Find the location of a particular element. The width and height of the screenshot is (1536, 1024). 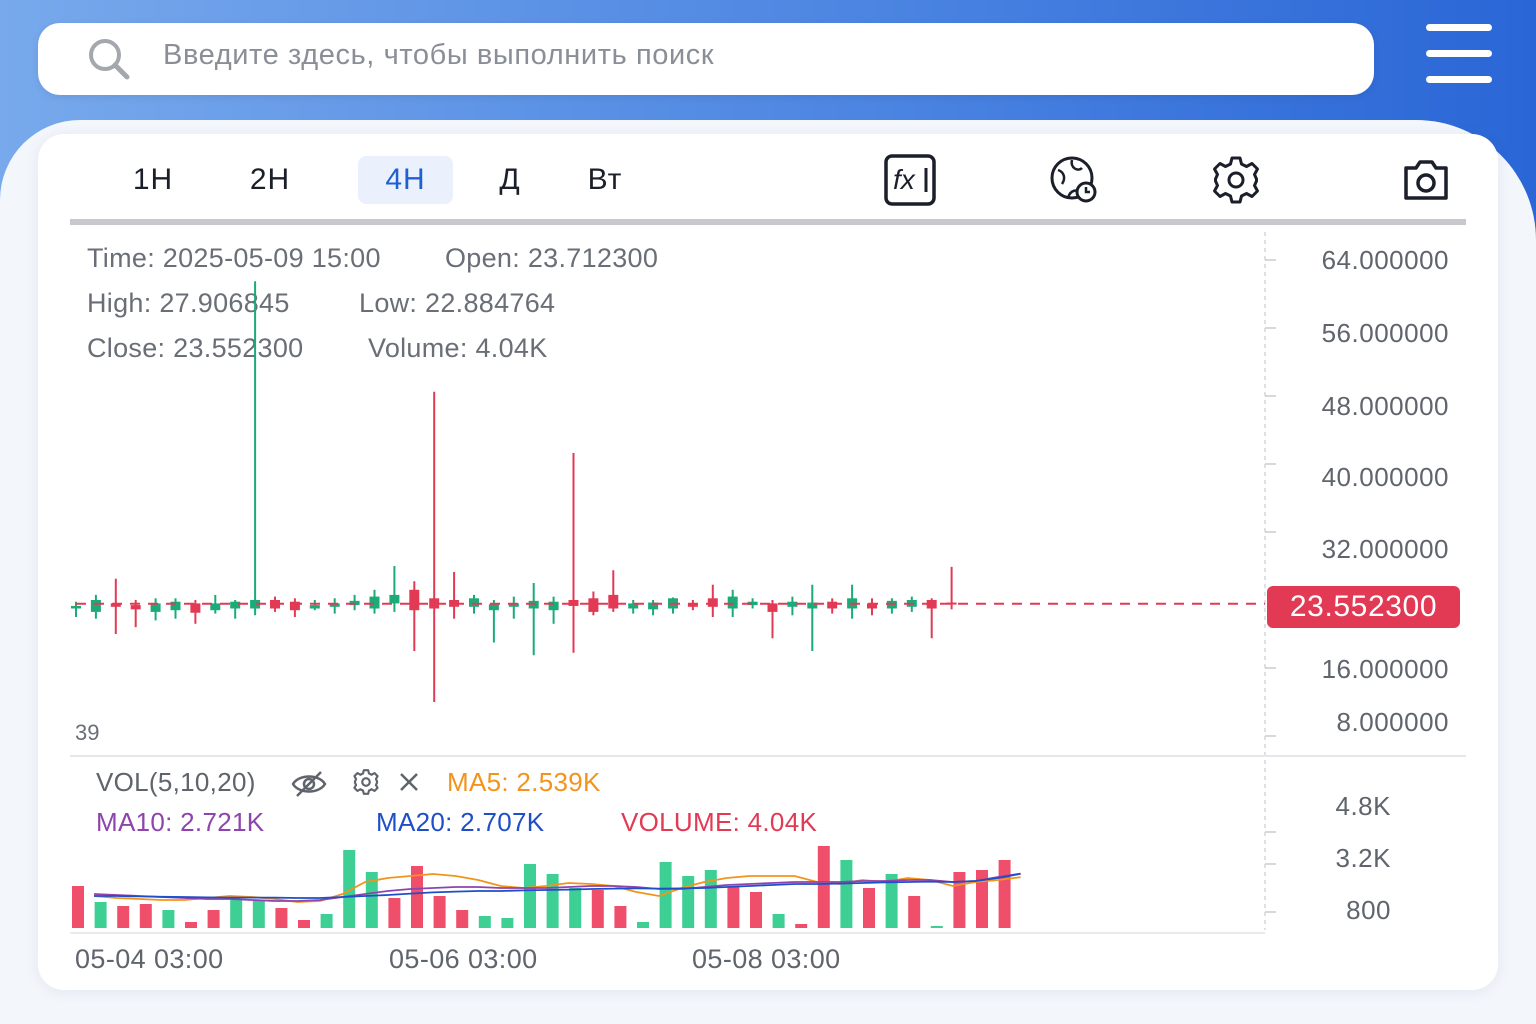

bar-count-label: 39 is located at coordinates (87, 732).